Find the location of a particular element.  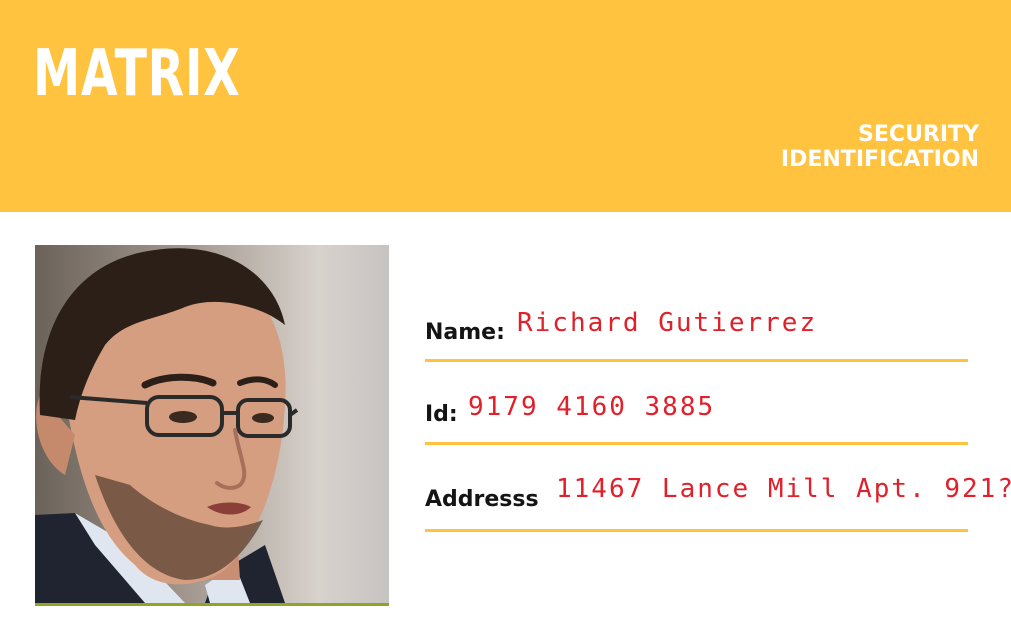

address-field: Addresss 11467 Lance Mill Apt. 921? is located at coordinates (718, 500).